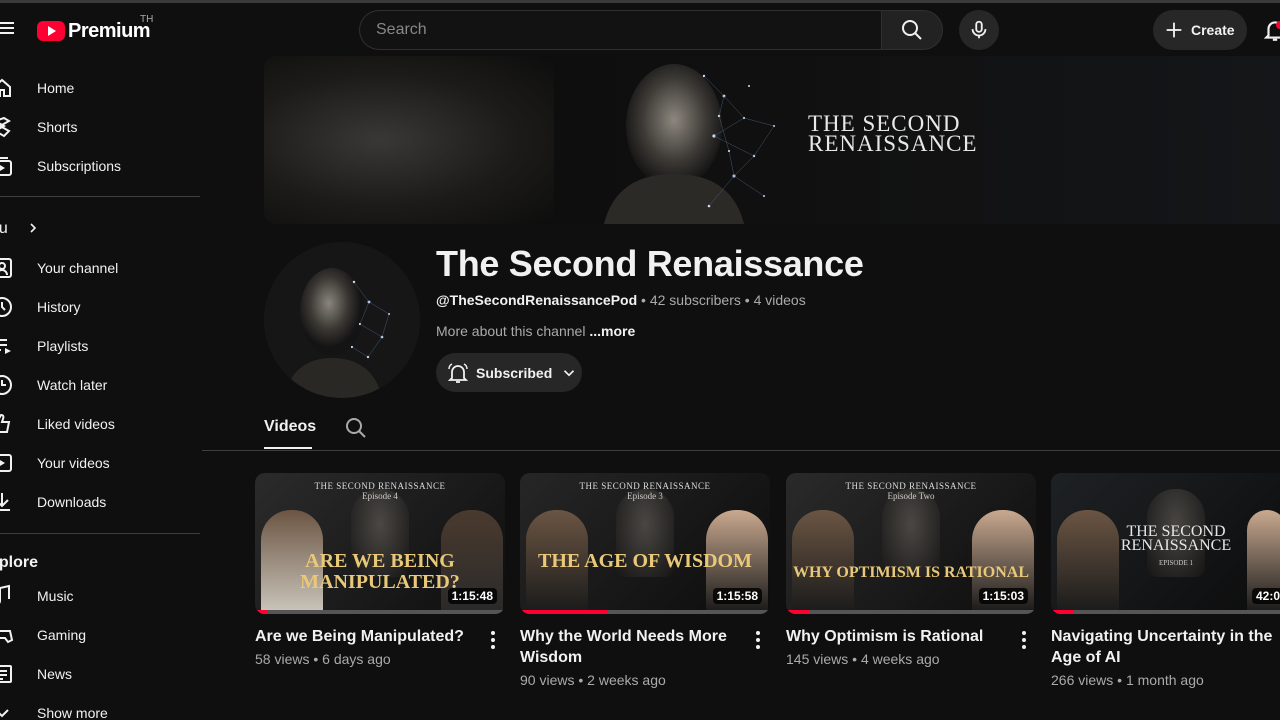 The image size is (1280, 720). I want to click on sidebar-item-playlists: Playlists, so click(101, 345).